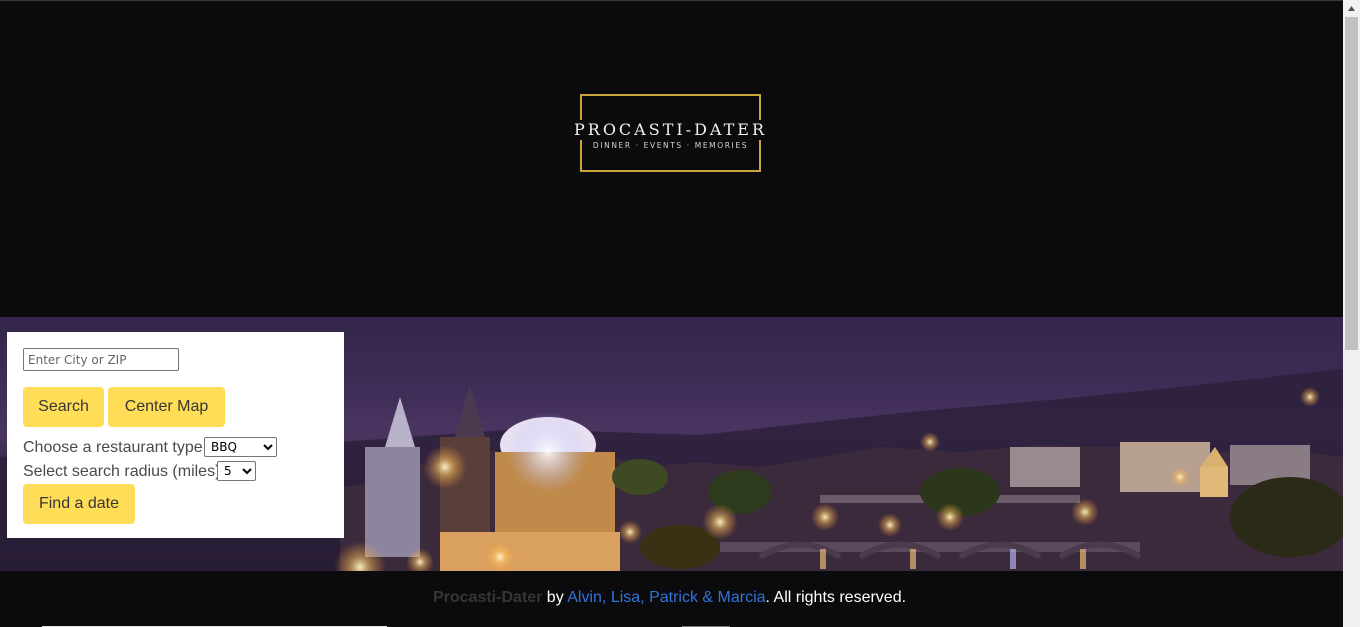 This screenshot has width=1360, height=627. What do you see at coordinates (79, 504) in the screenshot?
I see `find-a-date-button: Find a date` at bounding box center [79, 504].